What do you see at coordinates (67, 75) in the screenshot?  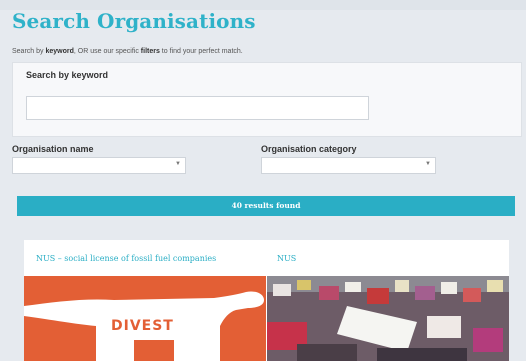 I see `keyword-search-label: Search by keyword` at bounding box center [67, 75].